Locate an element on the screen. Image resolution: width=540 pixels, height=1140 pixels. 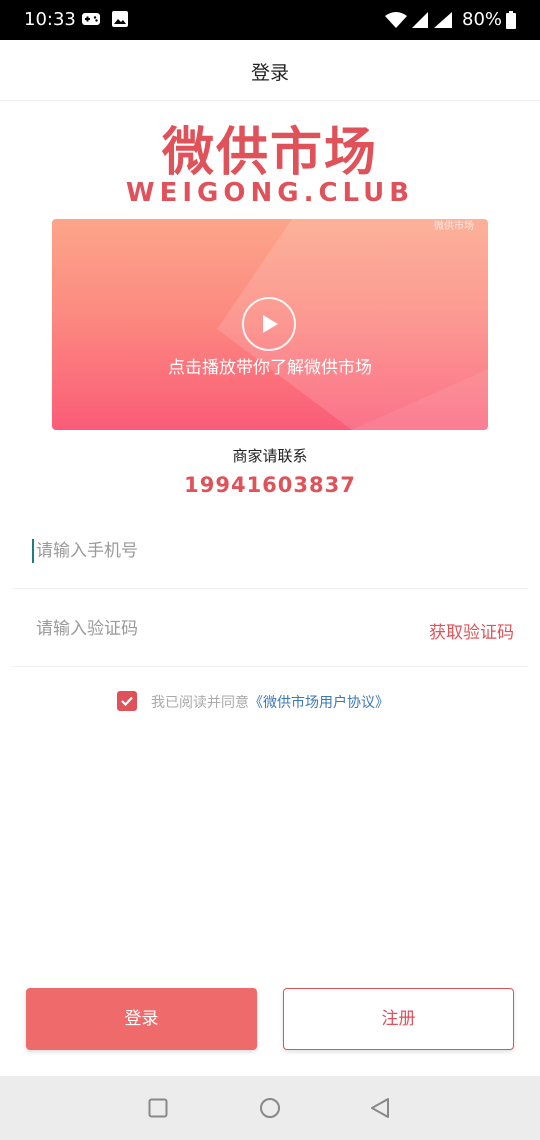
agreement-row: 我已阅读并同意《微供市场用户协议》 is located at coordinates (270, 702).